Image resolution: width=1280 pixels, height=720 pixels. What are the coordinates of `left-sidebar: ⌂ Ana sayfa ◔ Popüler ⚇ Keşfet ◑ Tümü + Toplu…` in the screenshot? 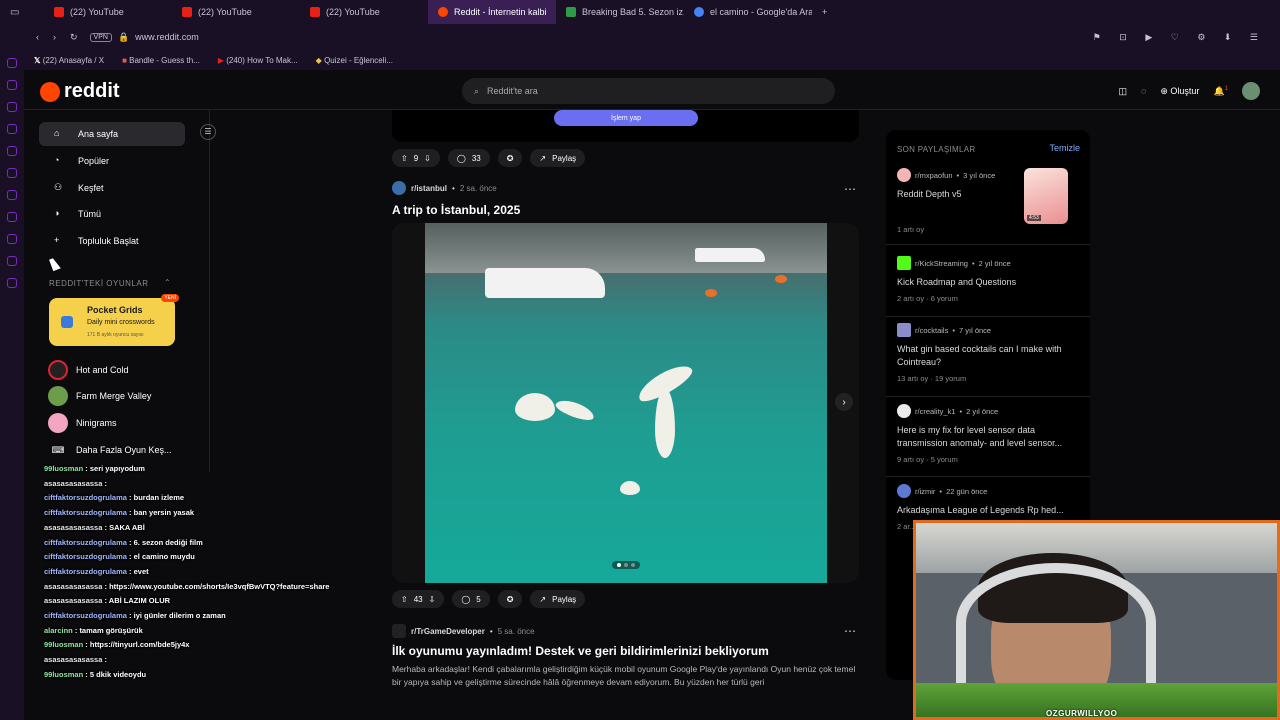 It's located at (120, 291).